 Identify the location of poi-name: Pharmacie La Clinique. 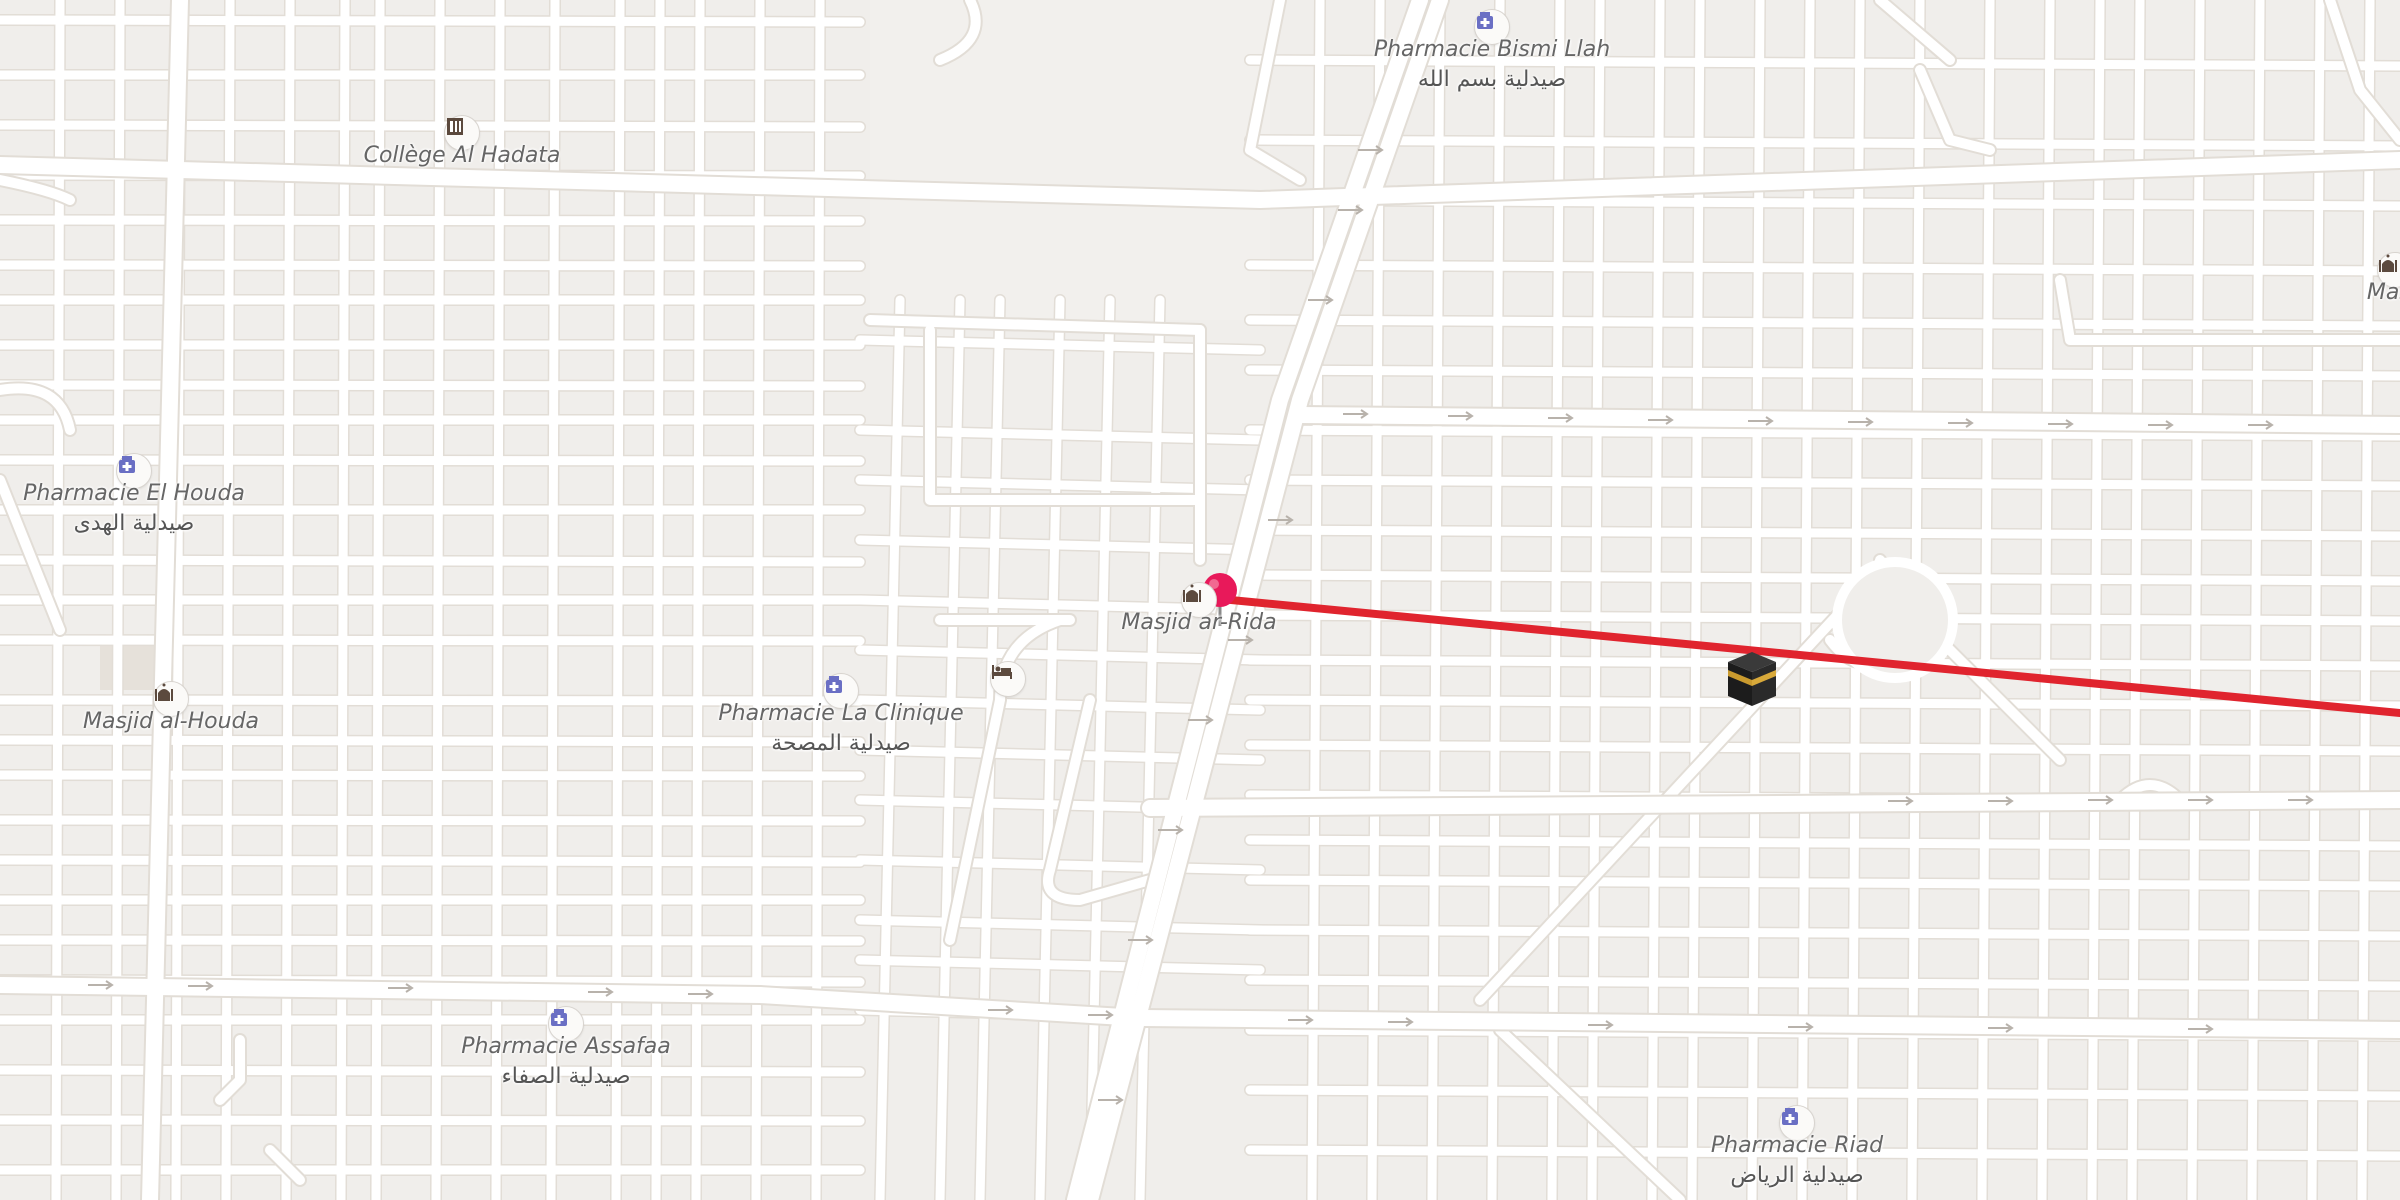
(841, 713).